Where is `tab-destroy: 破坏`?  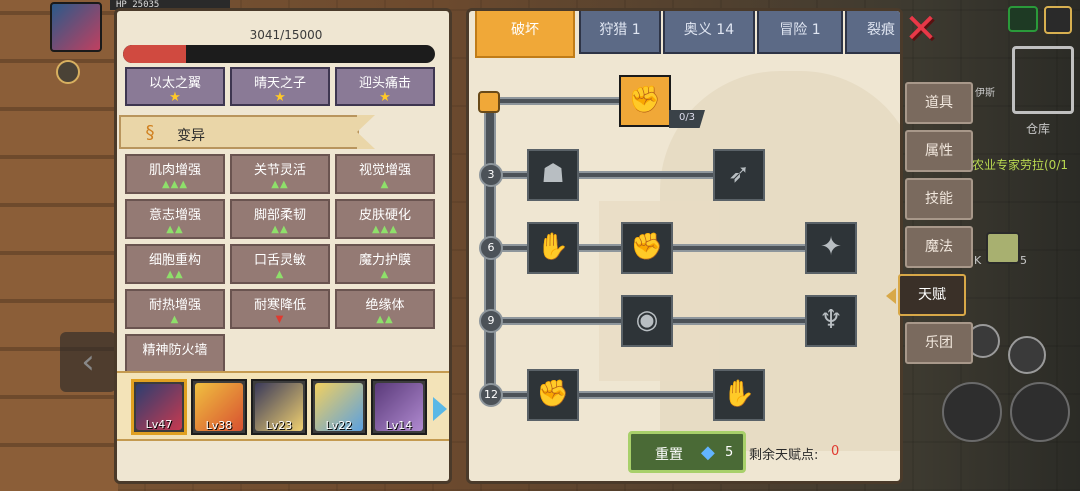 tab-destroy: 破坏 is located at coordinates (525, 34).